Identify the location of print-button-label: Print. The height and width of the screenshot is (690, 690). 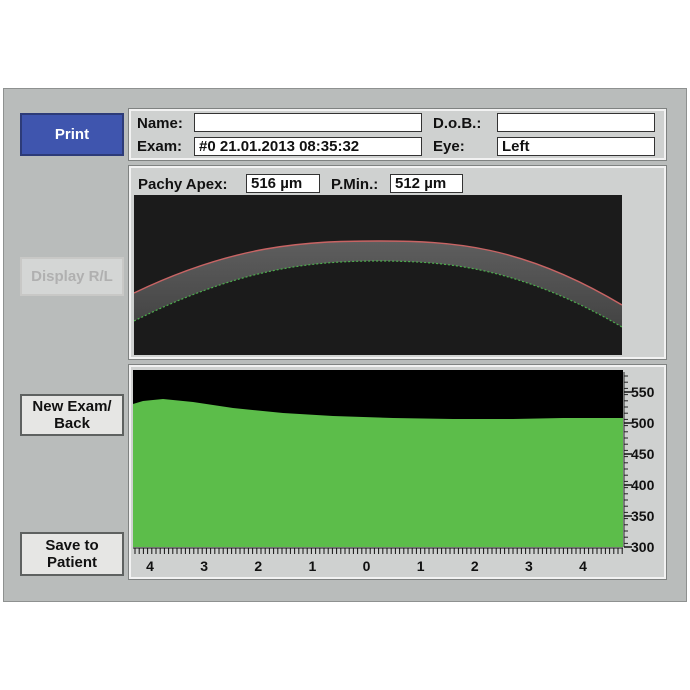
(72, 134).